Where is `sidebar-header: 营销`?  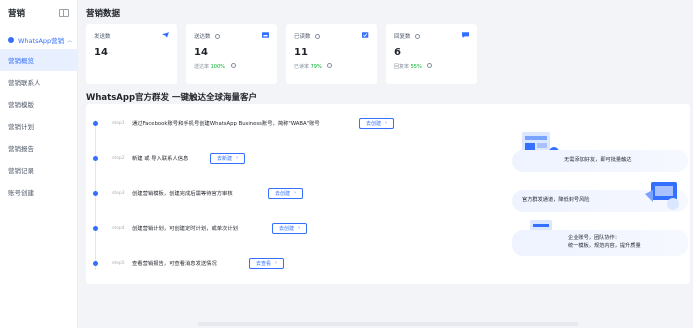
sidebar-header: 营销 is located at coordinates (38, 13).